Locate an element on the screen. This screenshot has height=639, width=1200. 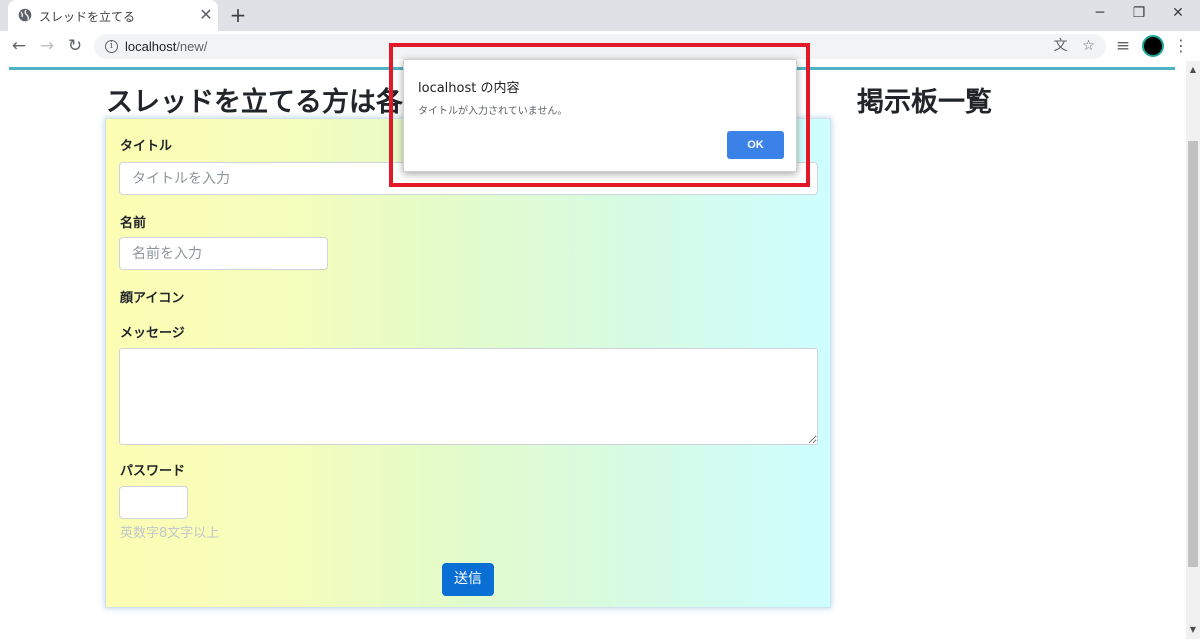
annotation-highlight-box is located at coordinates (599, 115).